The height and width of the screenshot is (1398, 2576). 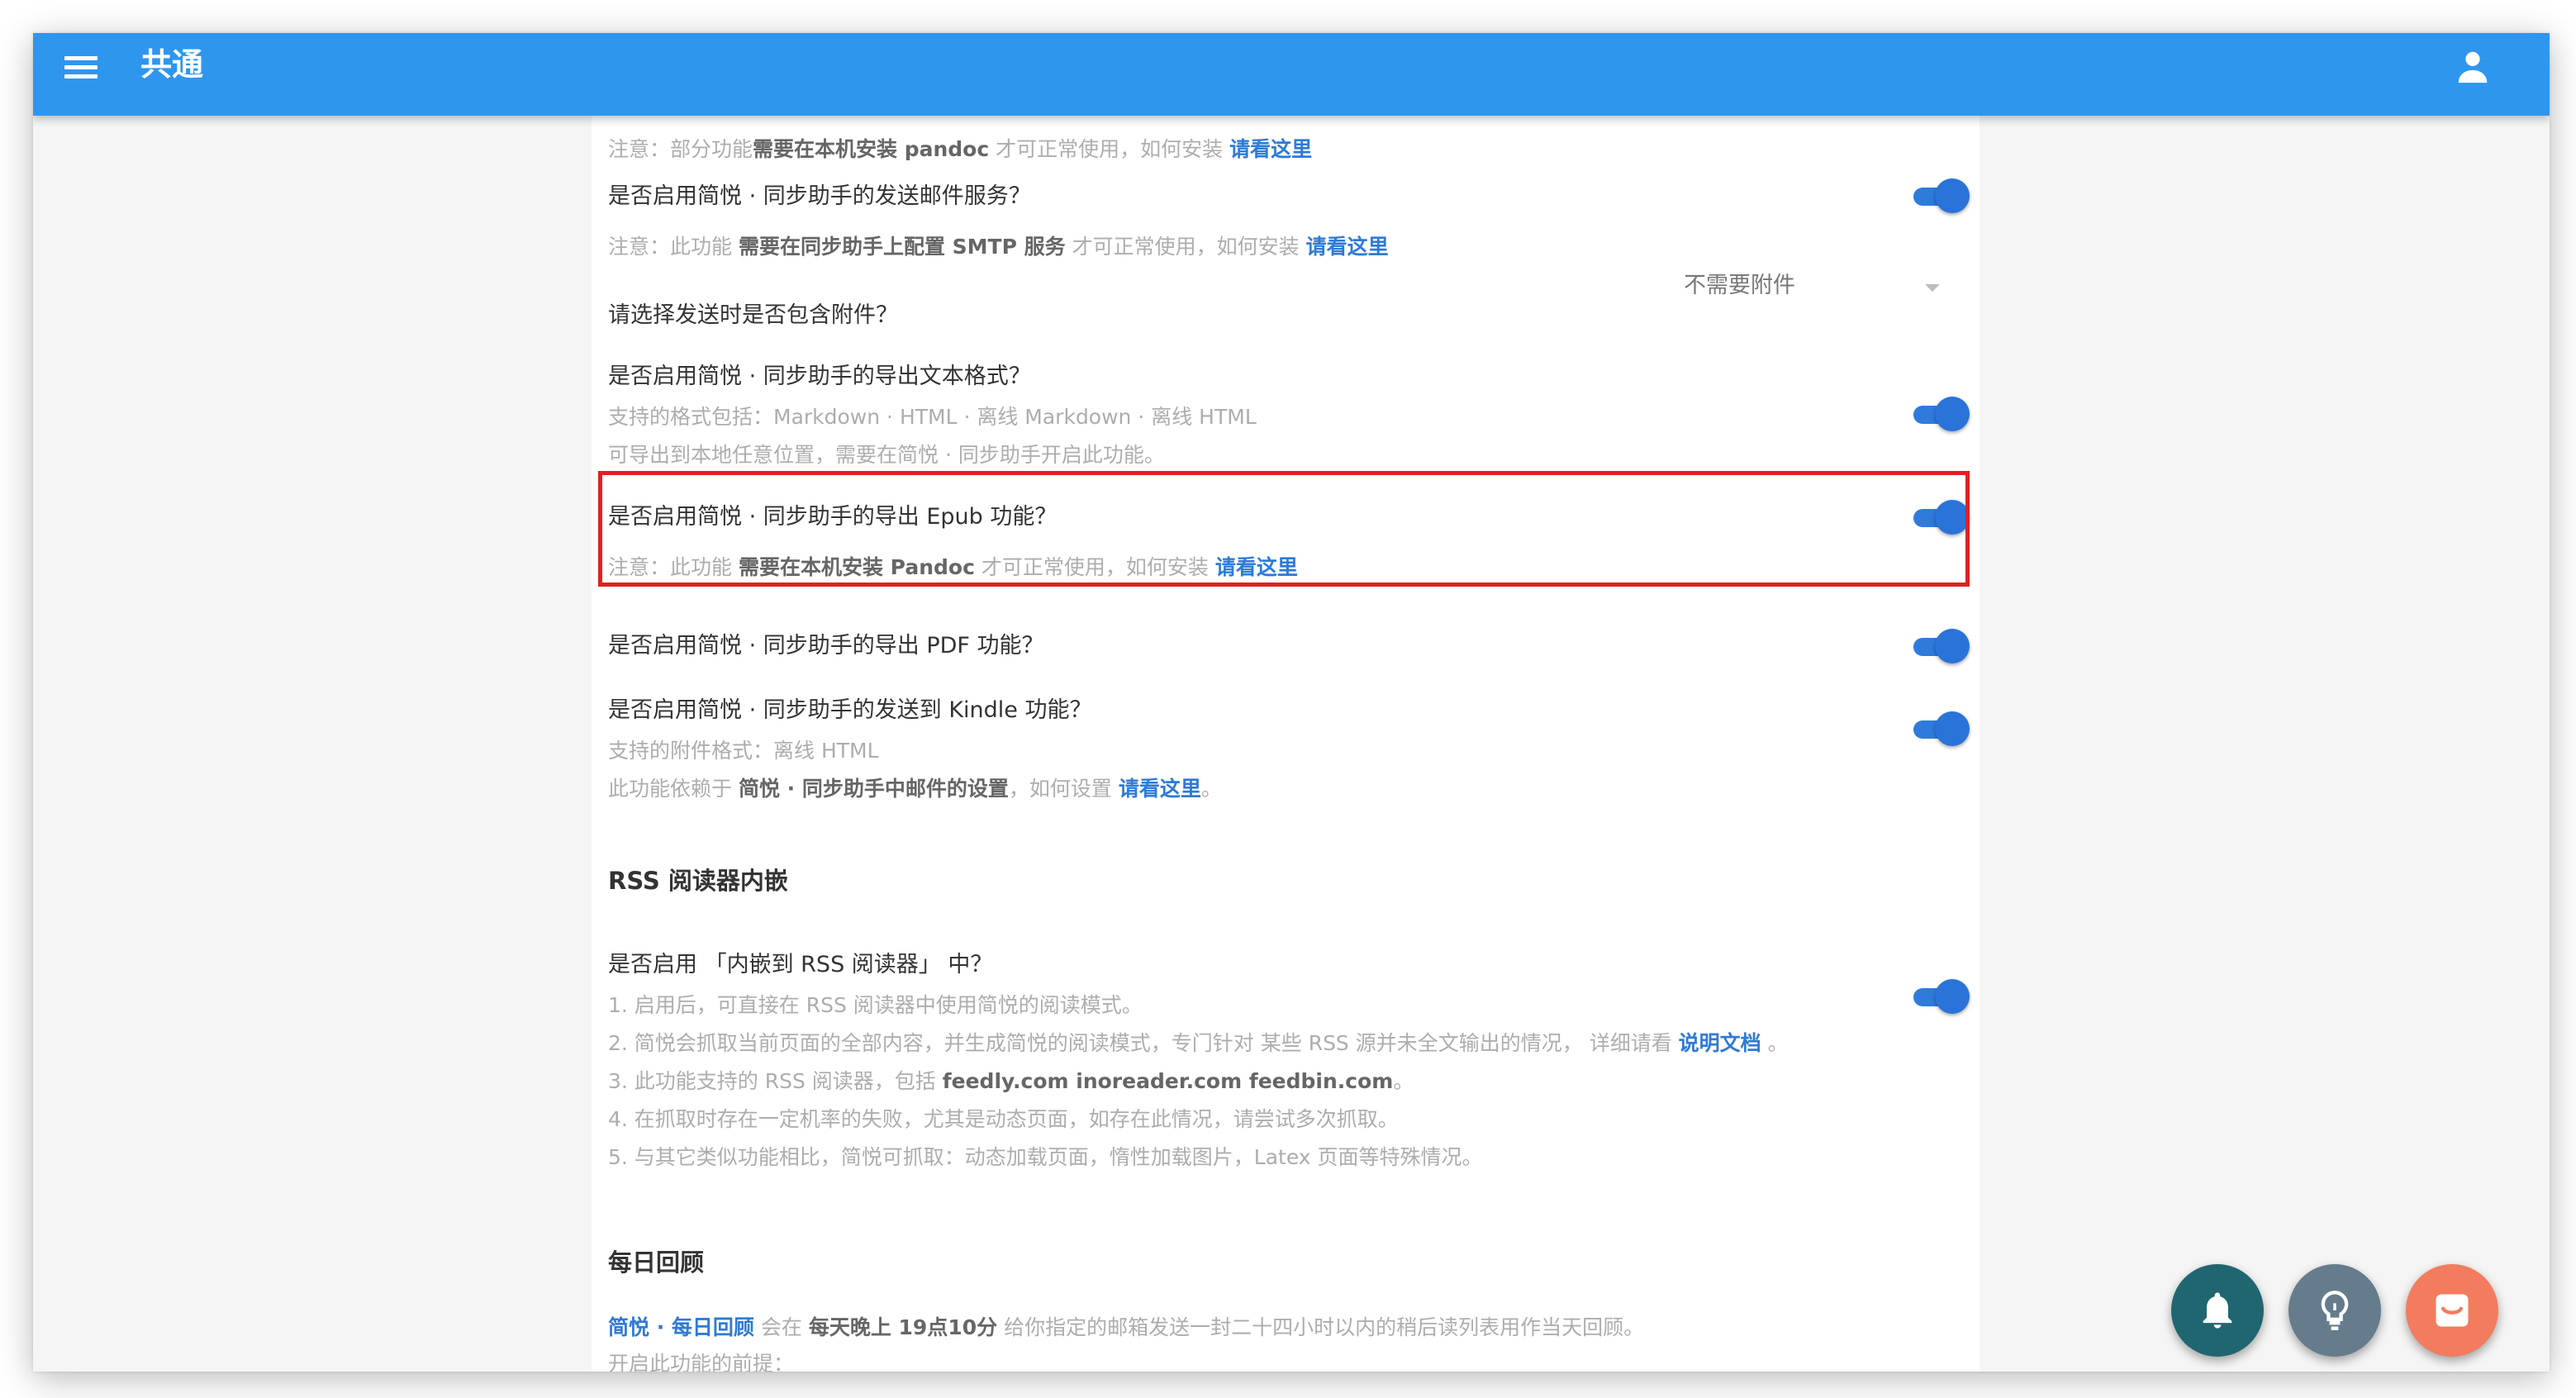 I want to click on notifications-button, so click(x=2217, y=1310).